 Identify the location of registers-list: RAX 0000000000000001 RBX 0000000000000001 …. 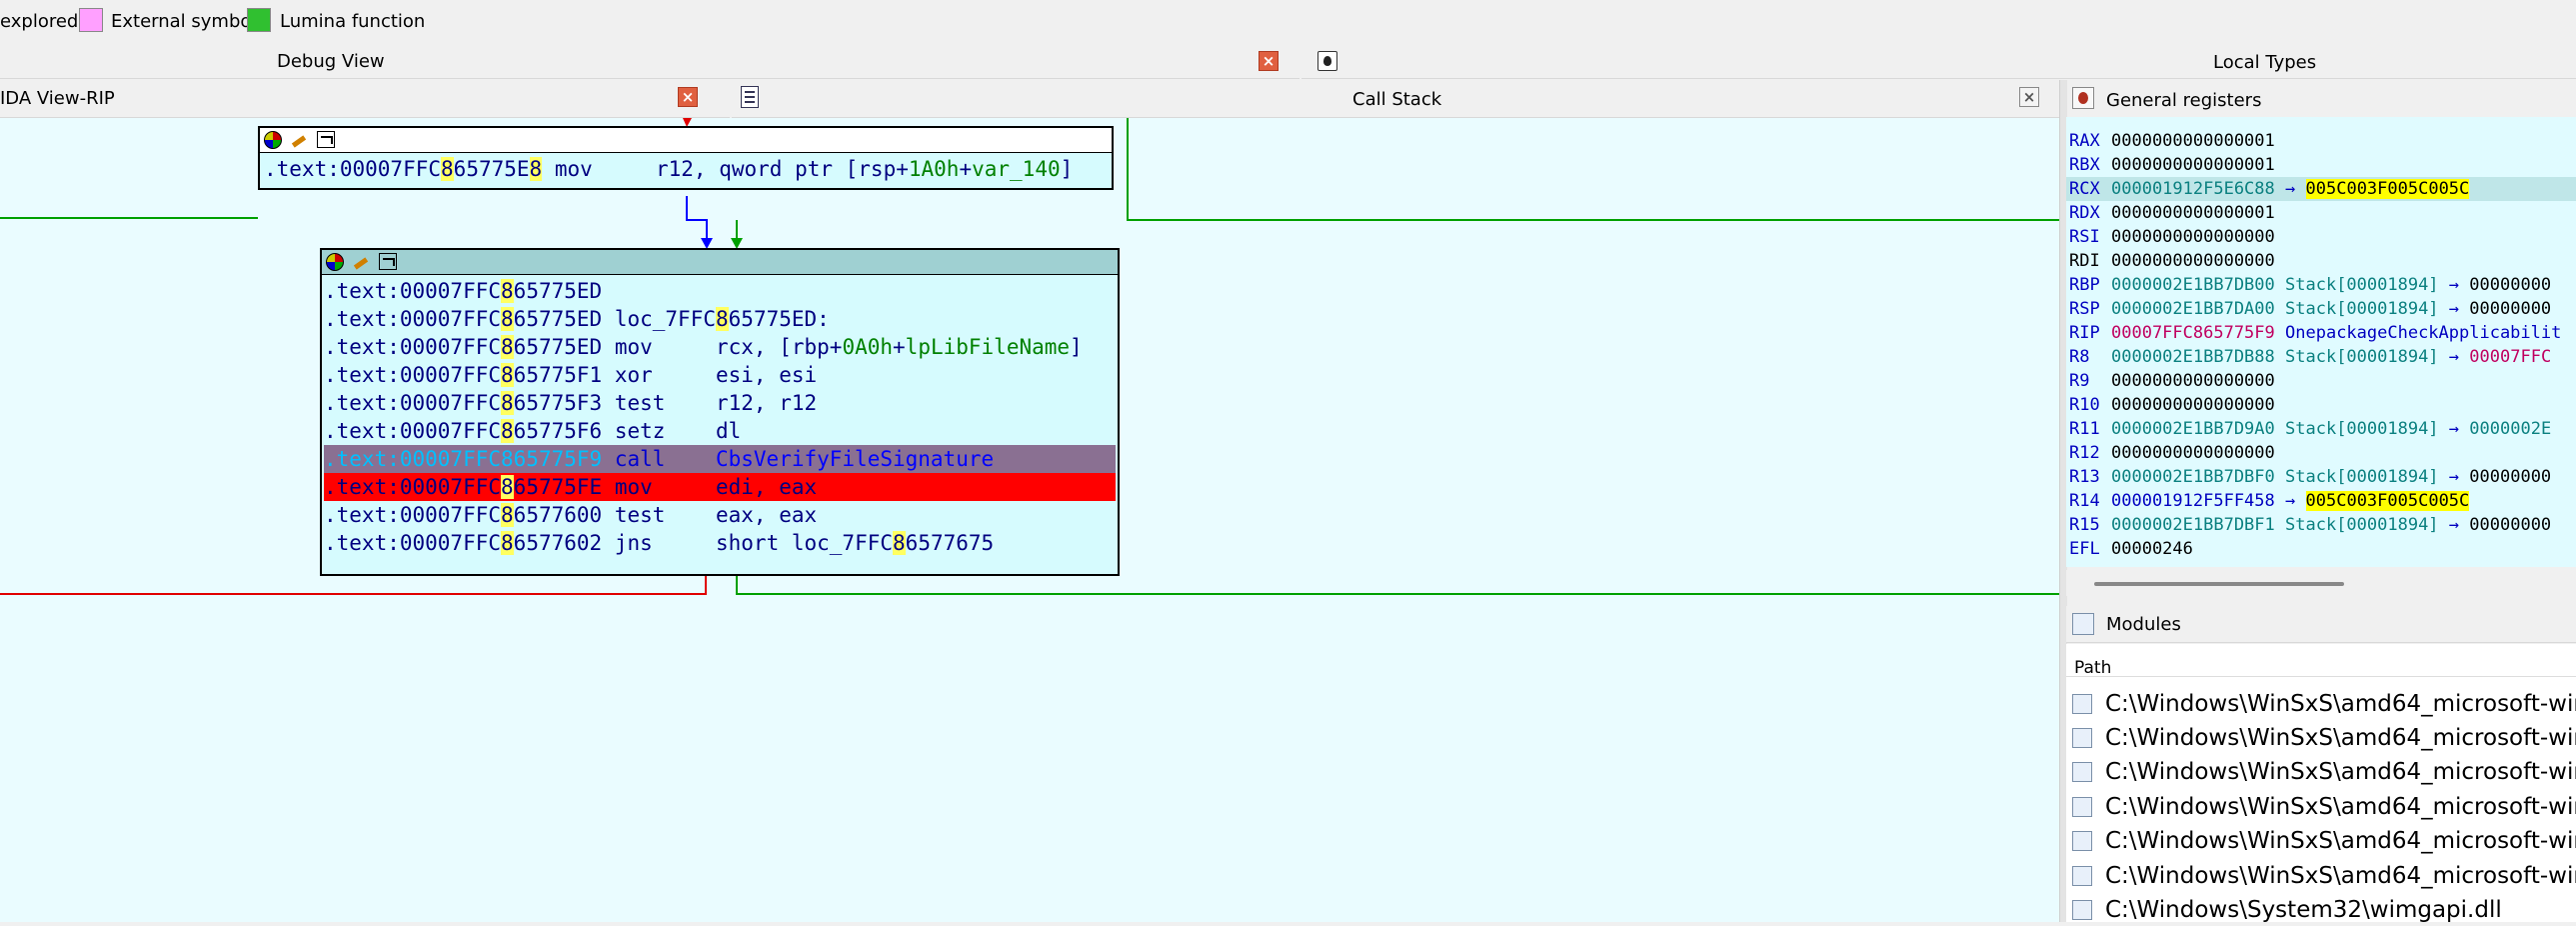
(2321, 342).